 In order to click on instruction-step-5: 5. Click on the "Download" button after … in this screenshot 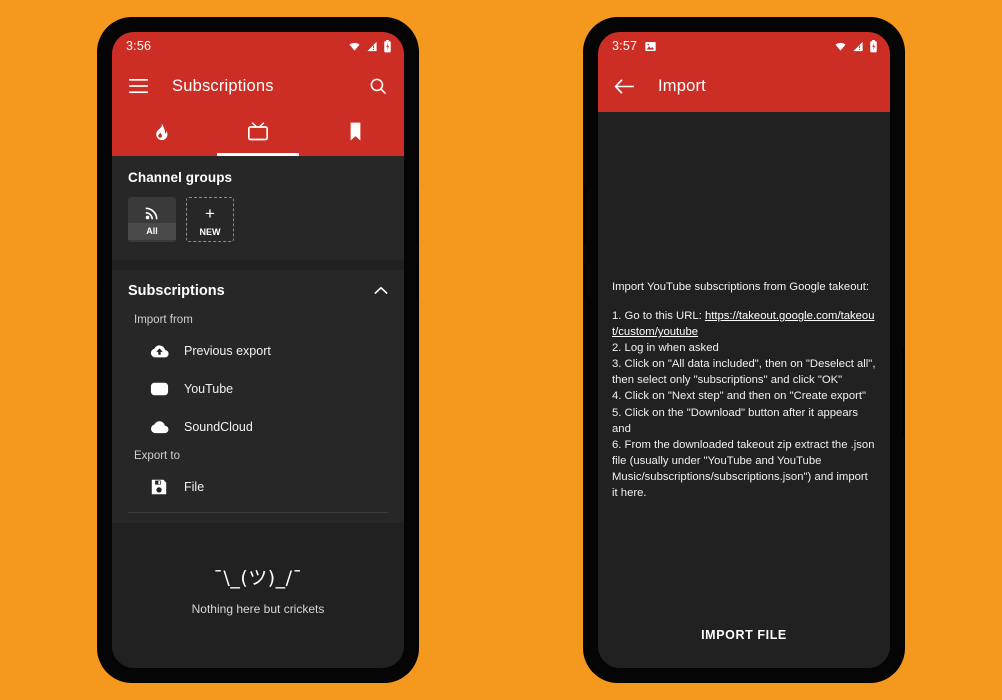, I will do `click(735, 420)`.